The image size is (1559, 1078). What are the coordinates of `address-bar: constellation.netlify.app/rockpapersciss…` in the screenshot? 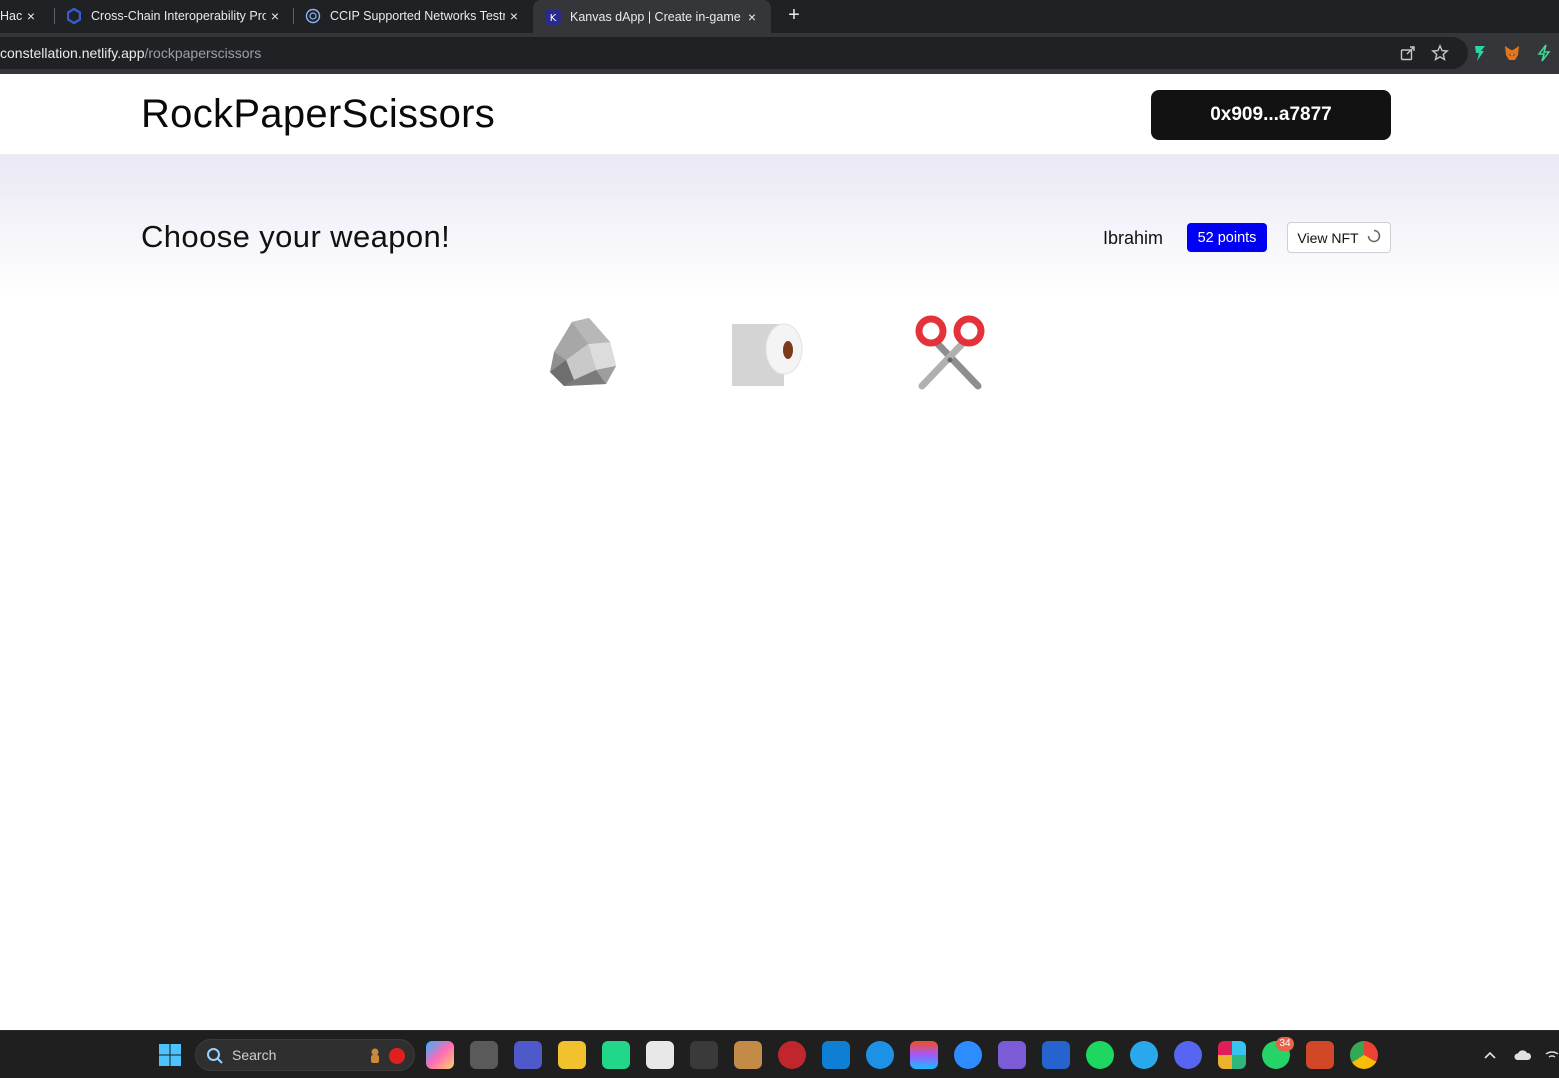 It's located at (734, 53).